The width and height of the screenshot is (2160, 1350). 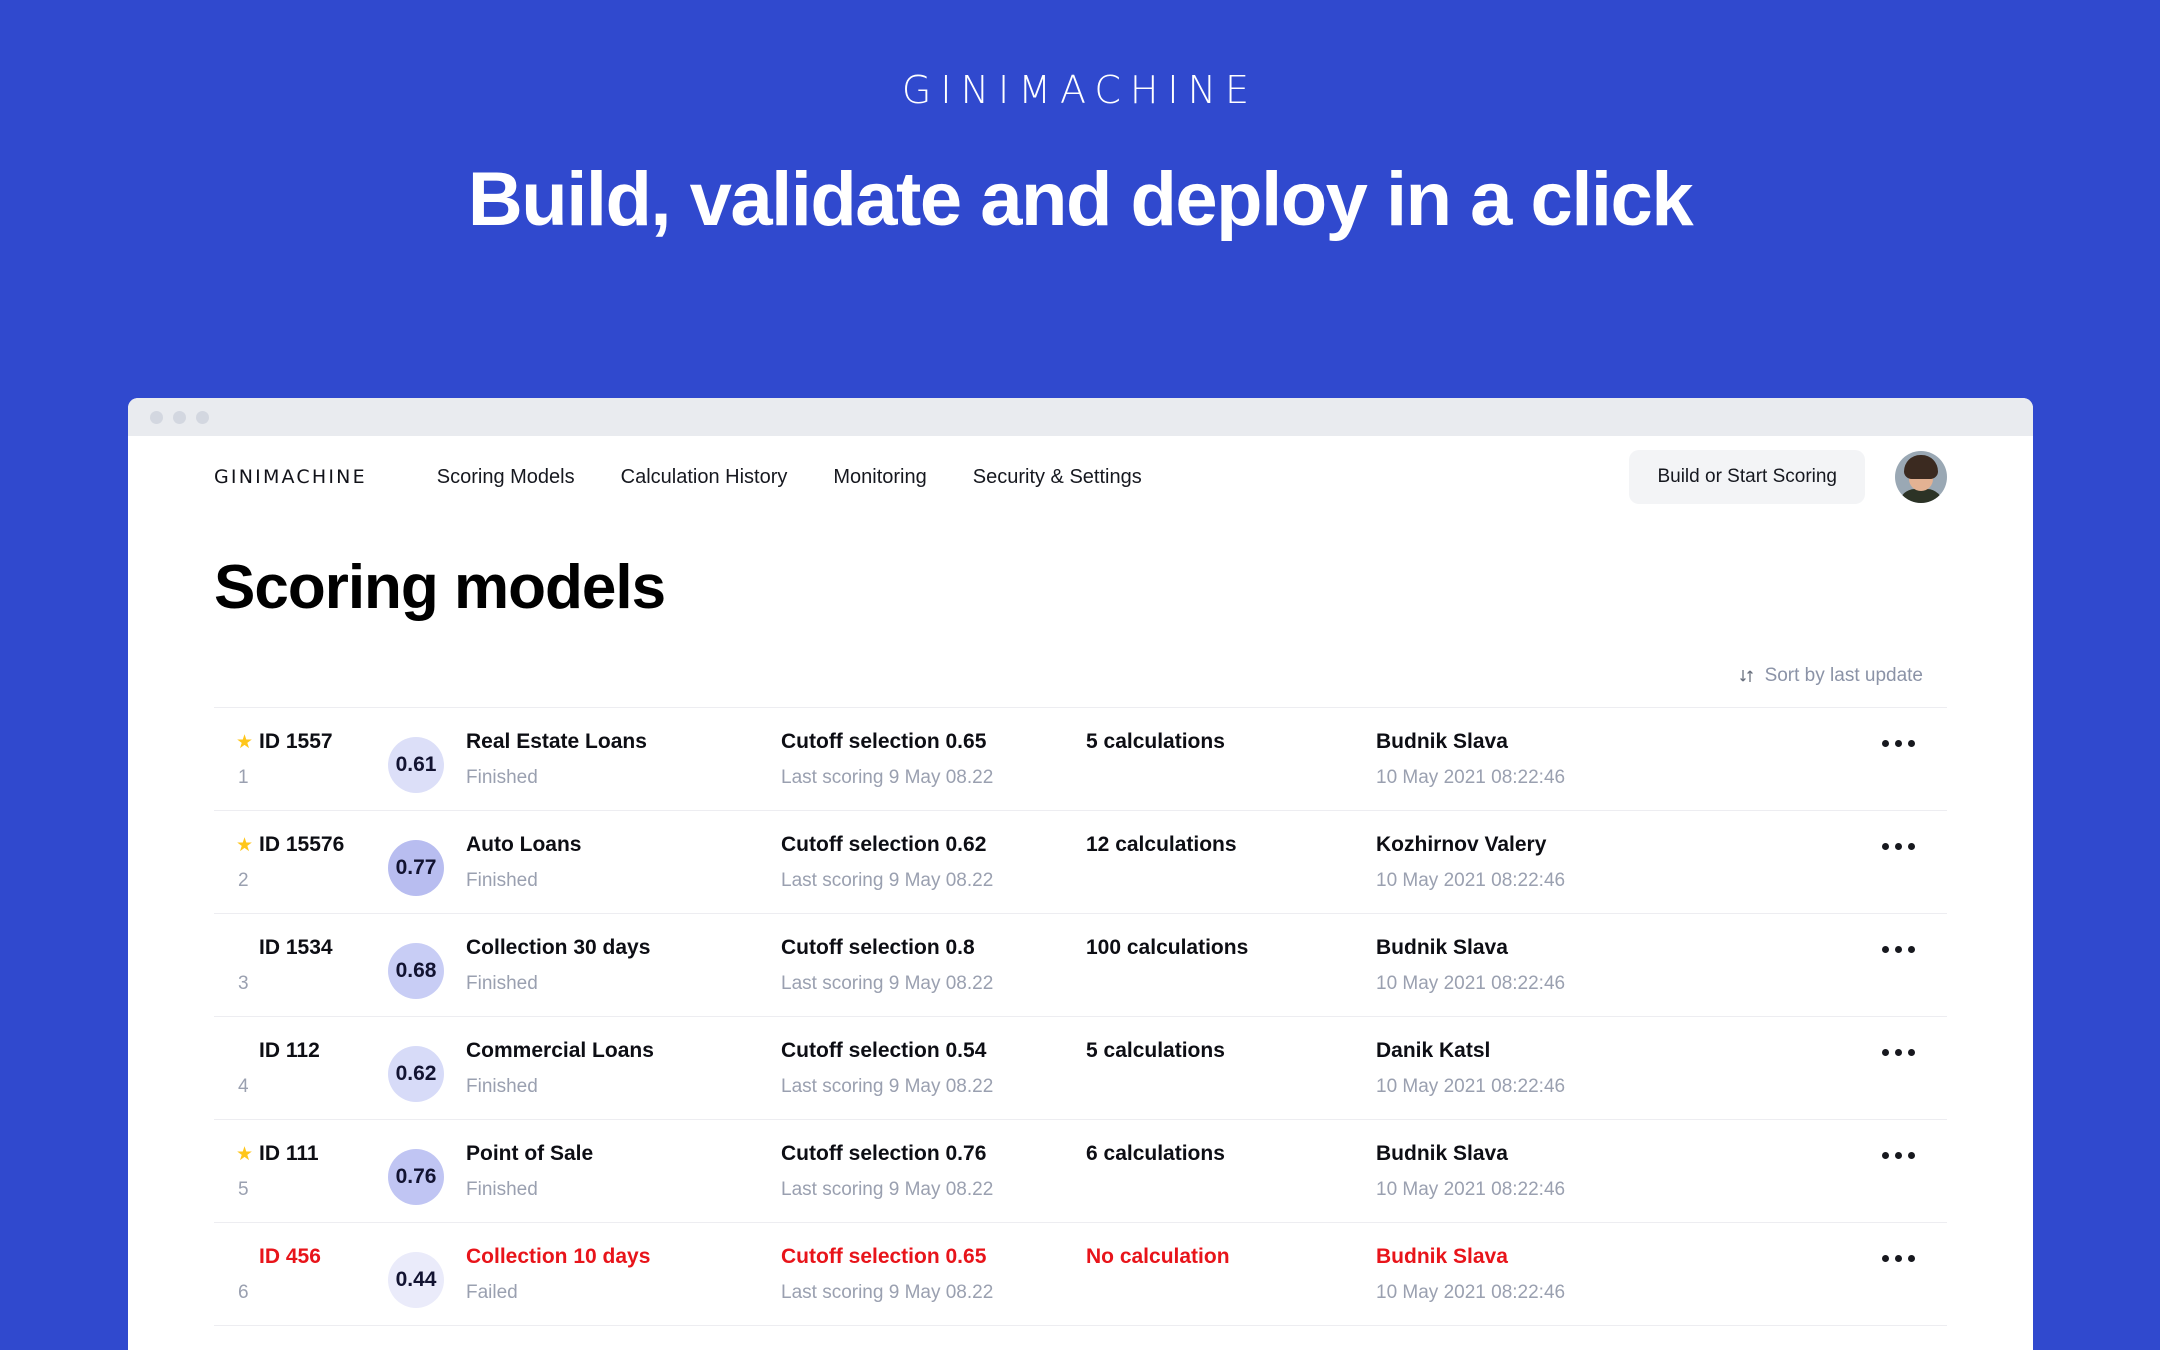 I want to click on cutoff-selection: Cutoff selection 0.65, so click(x=884, y=741).